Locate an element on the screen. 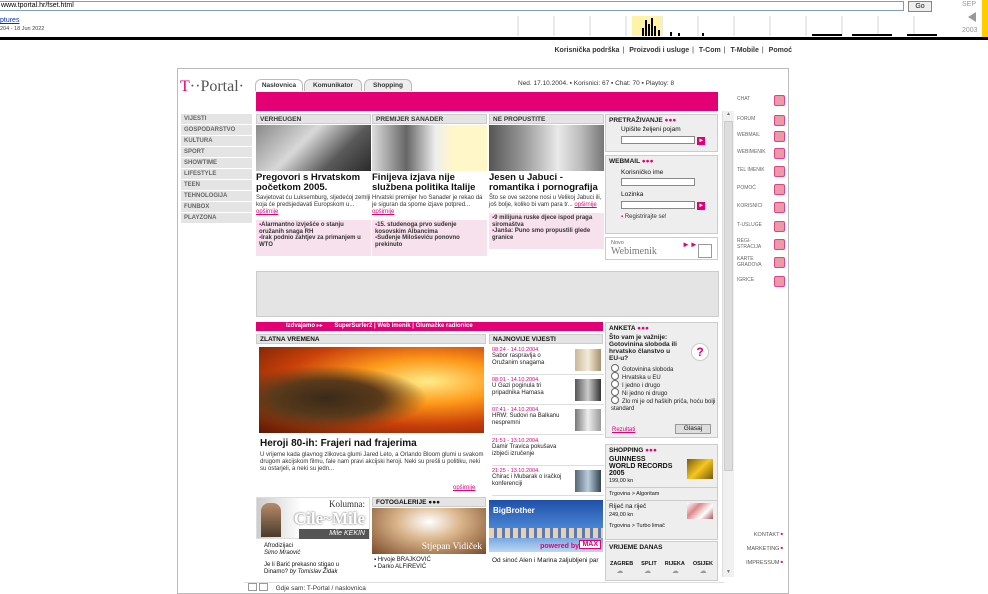  gallery-photo: Stjepan Vidiček is located at coordinates (429, 531).